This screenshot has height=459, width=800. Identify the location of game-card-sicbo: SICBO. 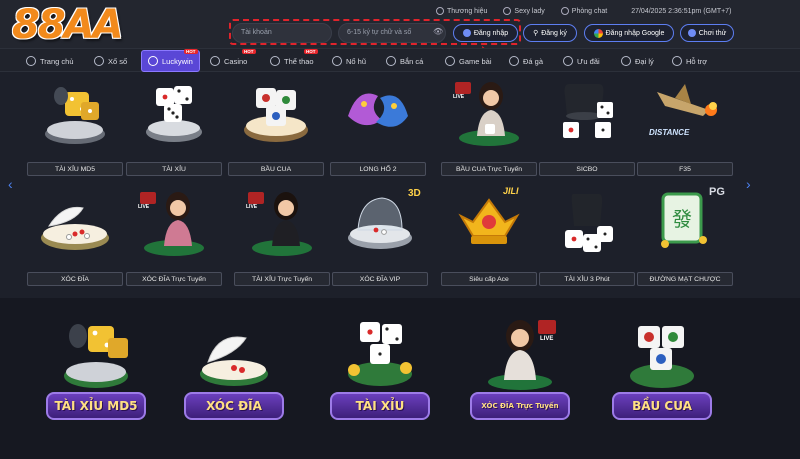
(587, 125).